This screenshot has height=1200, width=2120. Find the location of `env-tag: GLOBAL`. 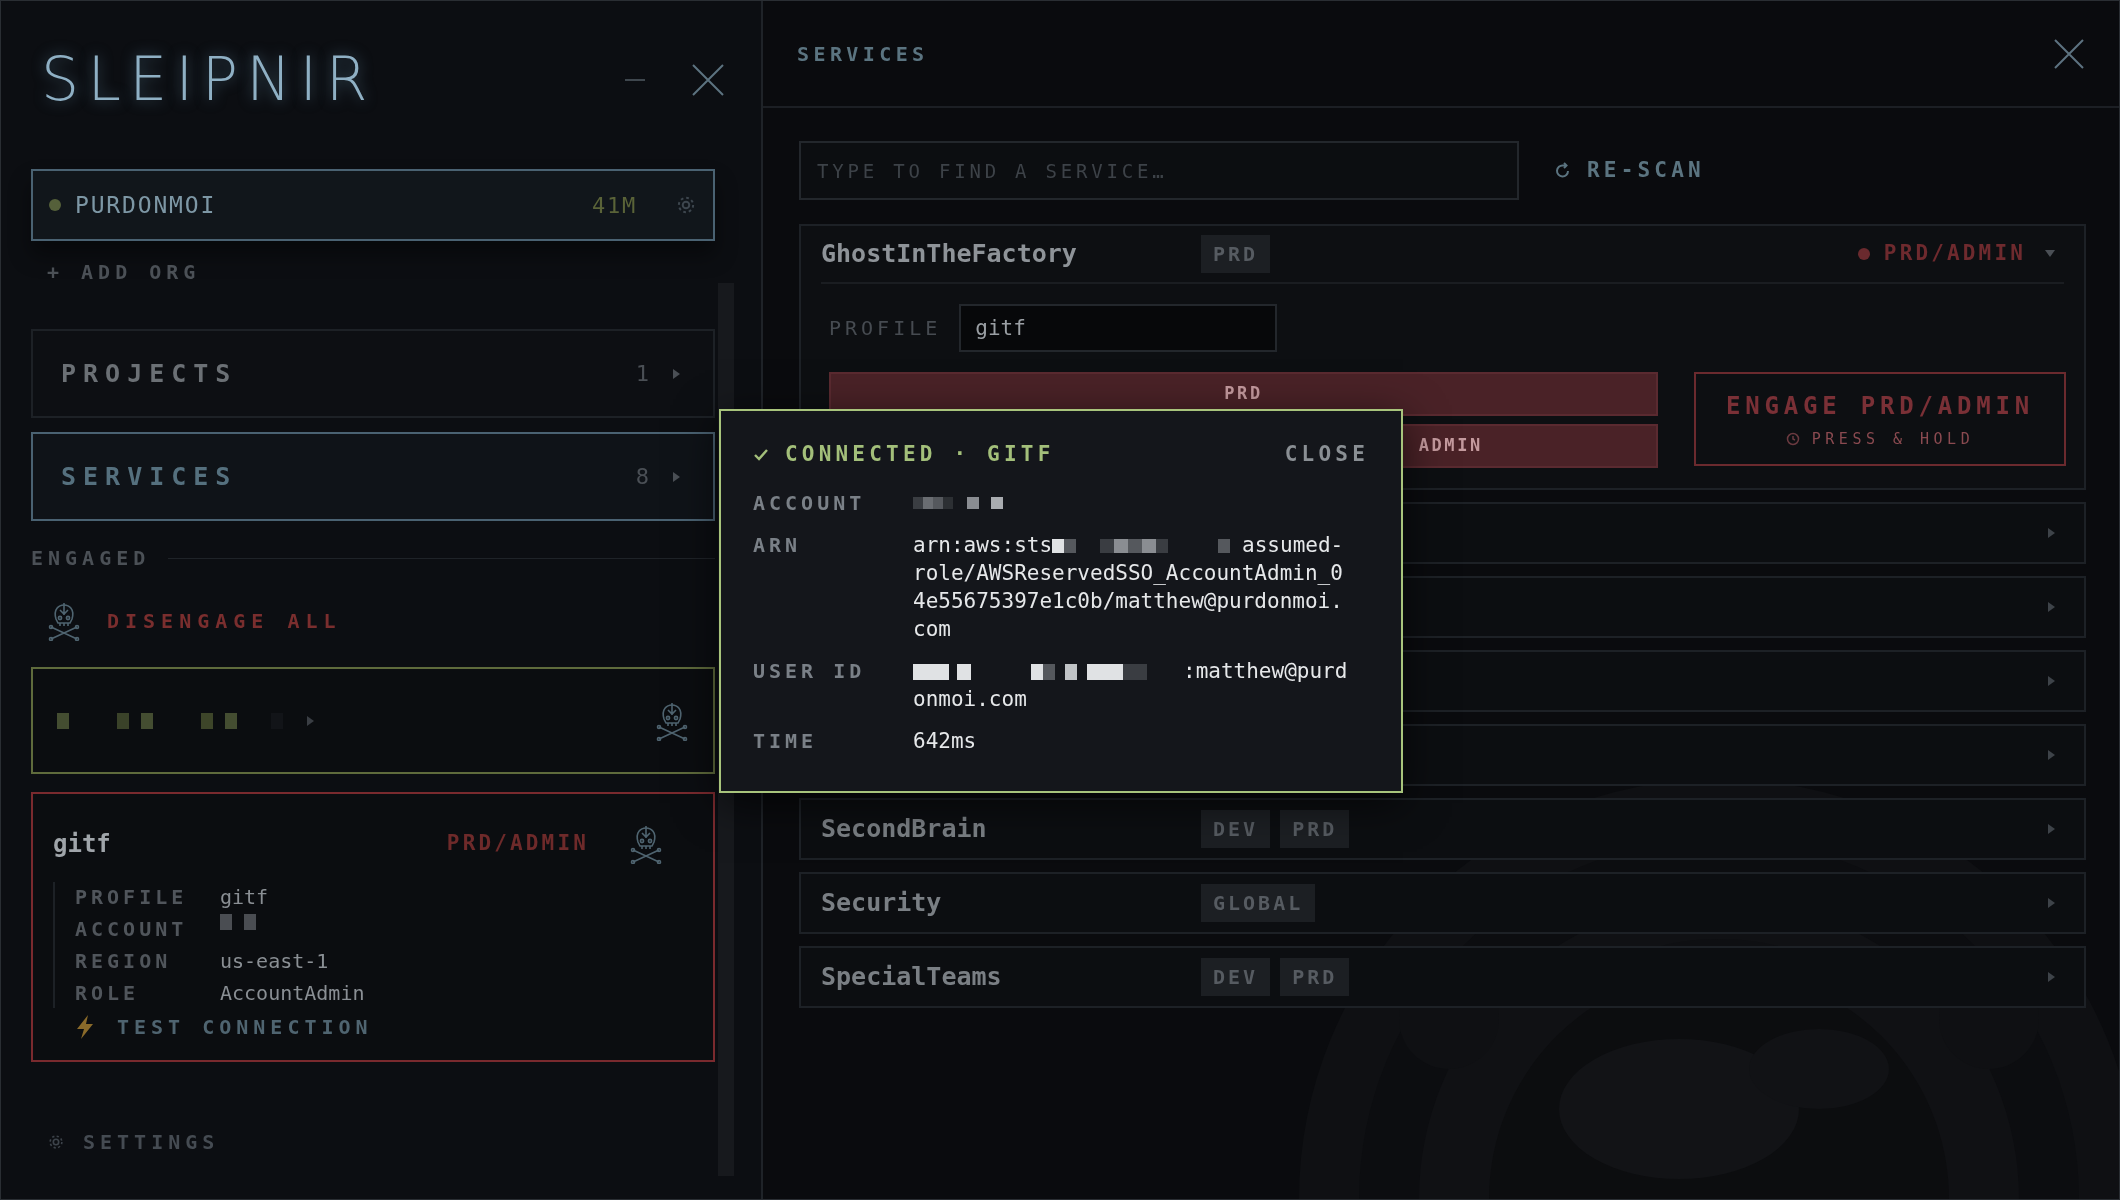

env-tag: GLOBAL is located at coordinates (1258, 903).